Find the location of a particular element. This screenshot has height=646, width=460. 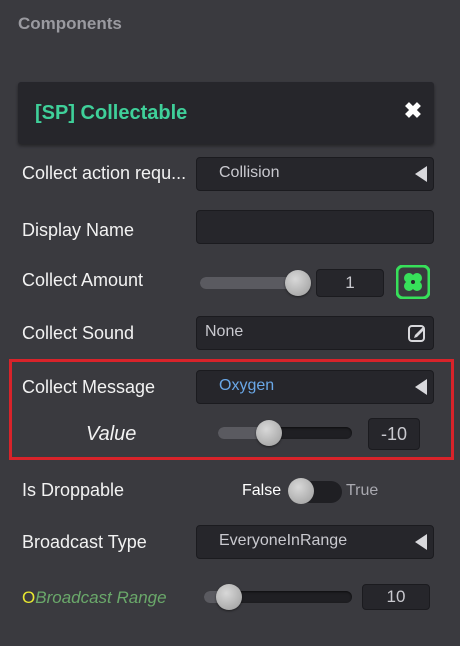

toggle-false-label: False is located at coordinates (262, 490).